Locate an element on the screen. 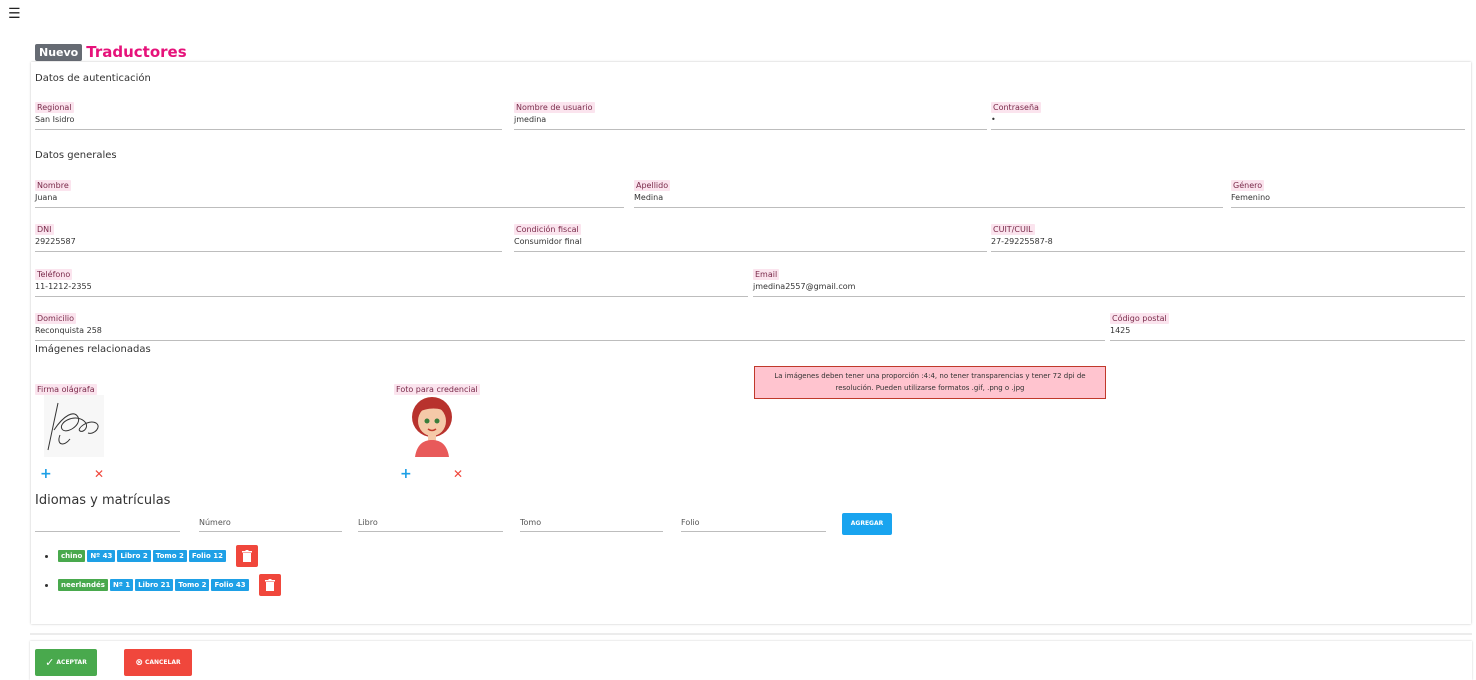  accept-label: ACEPTAR is located at coordinates (71, 662).